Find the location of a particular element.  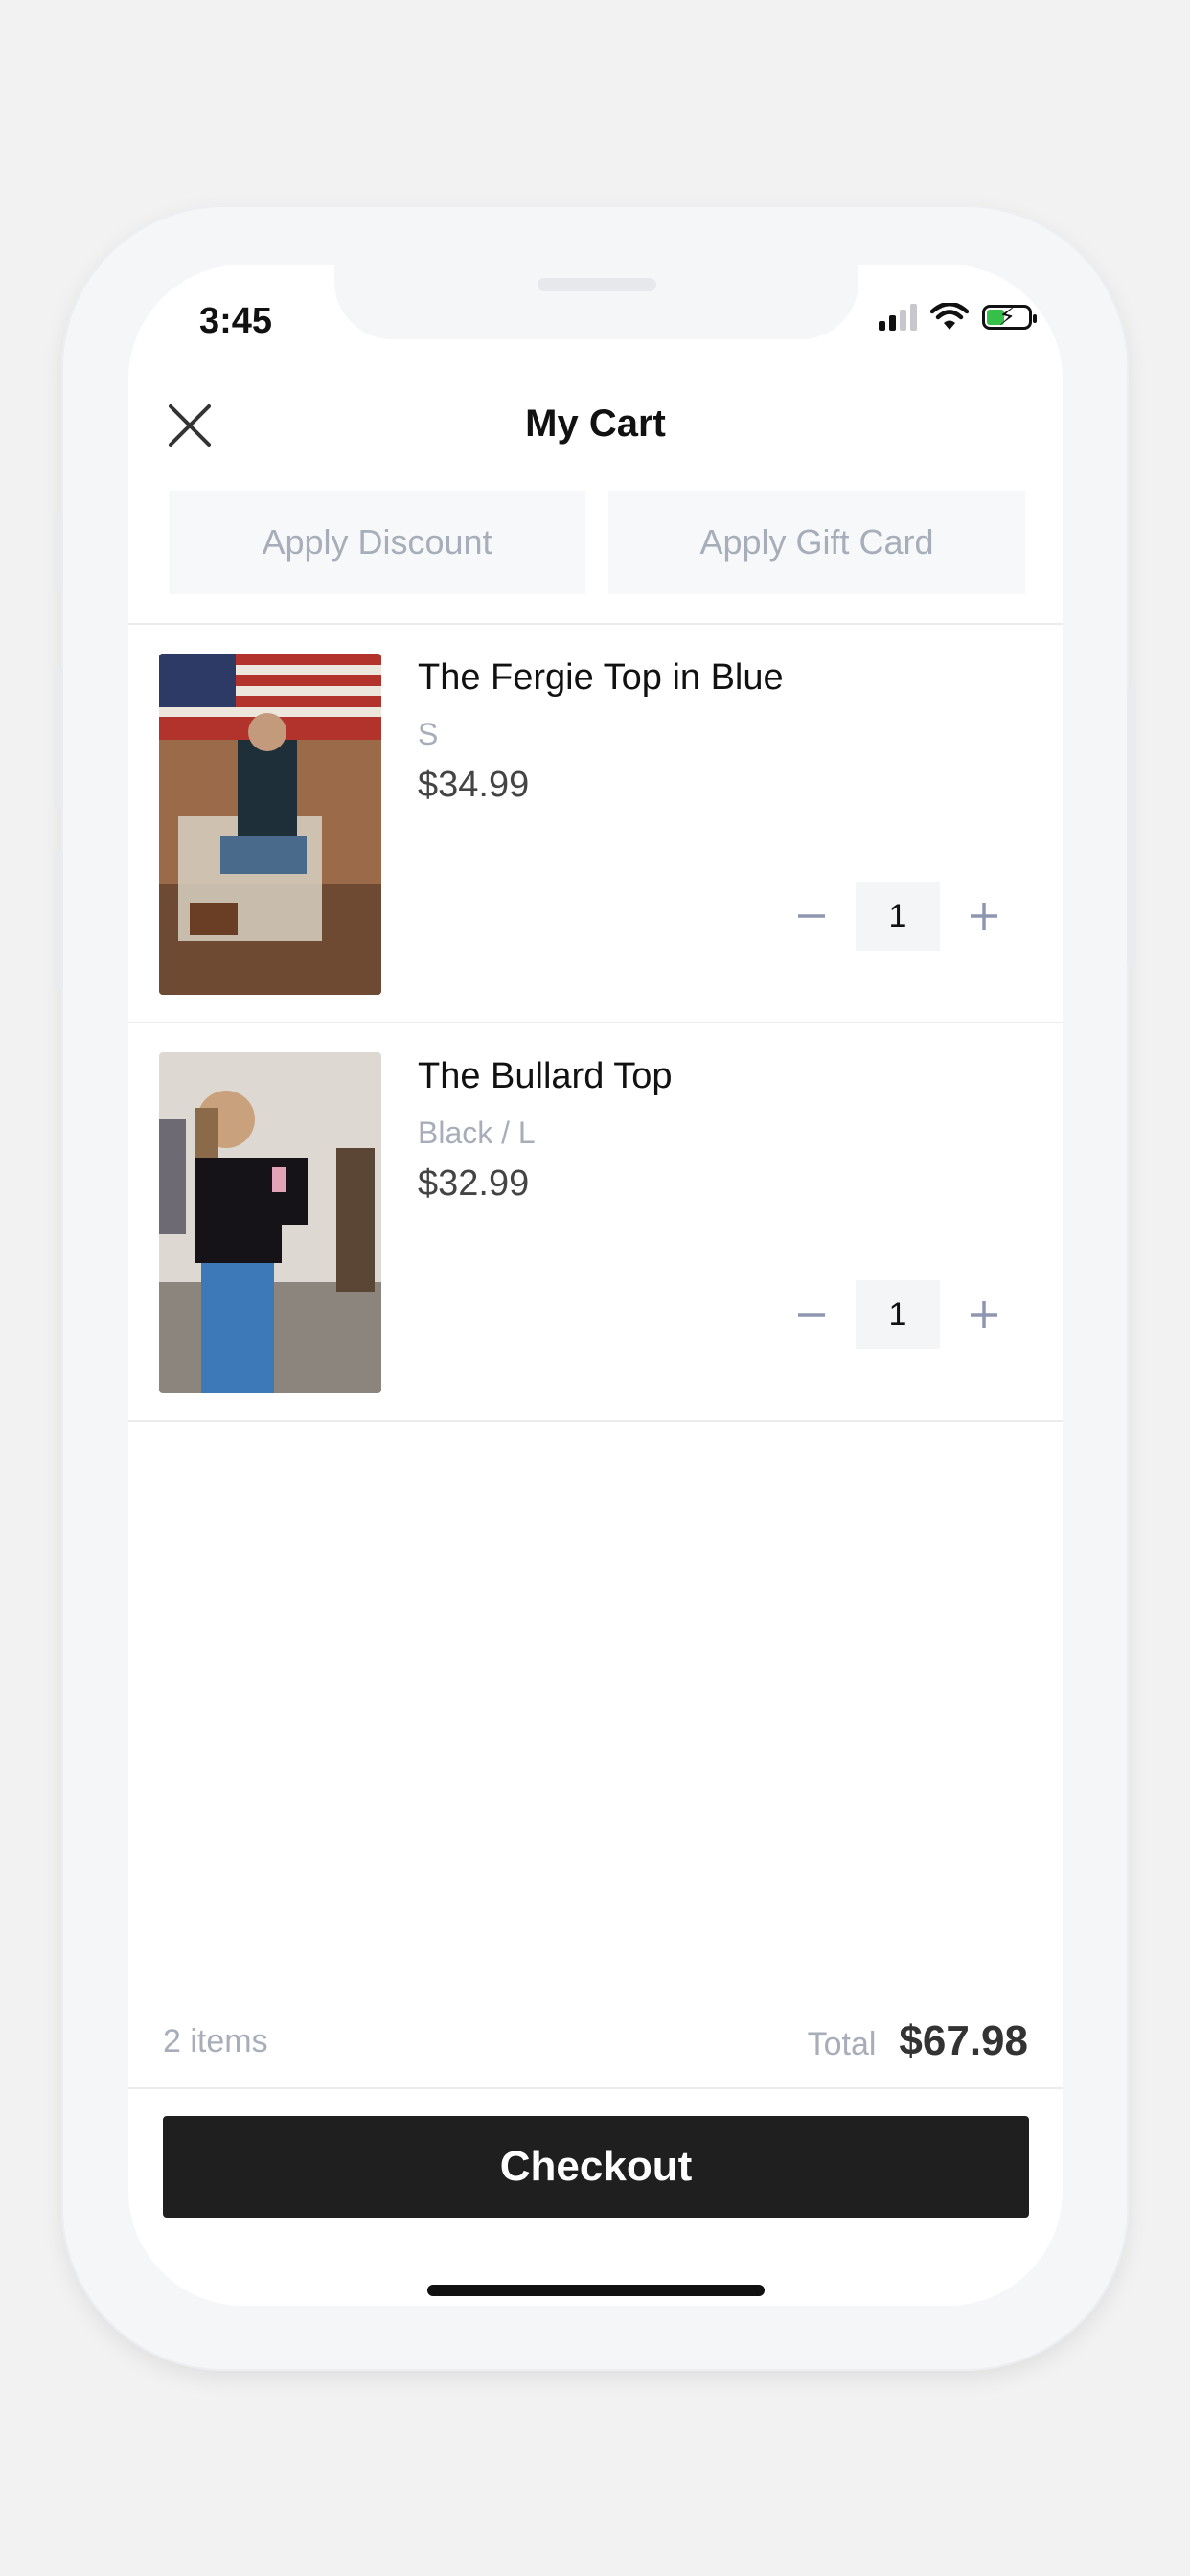

total-value: $67.98 is located at coordinates (964, 2041).